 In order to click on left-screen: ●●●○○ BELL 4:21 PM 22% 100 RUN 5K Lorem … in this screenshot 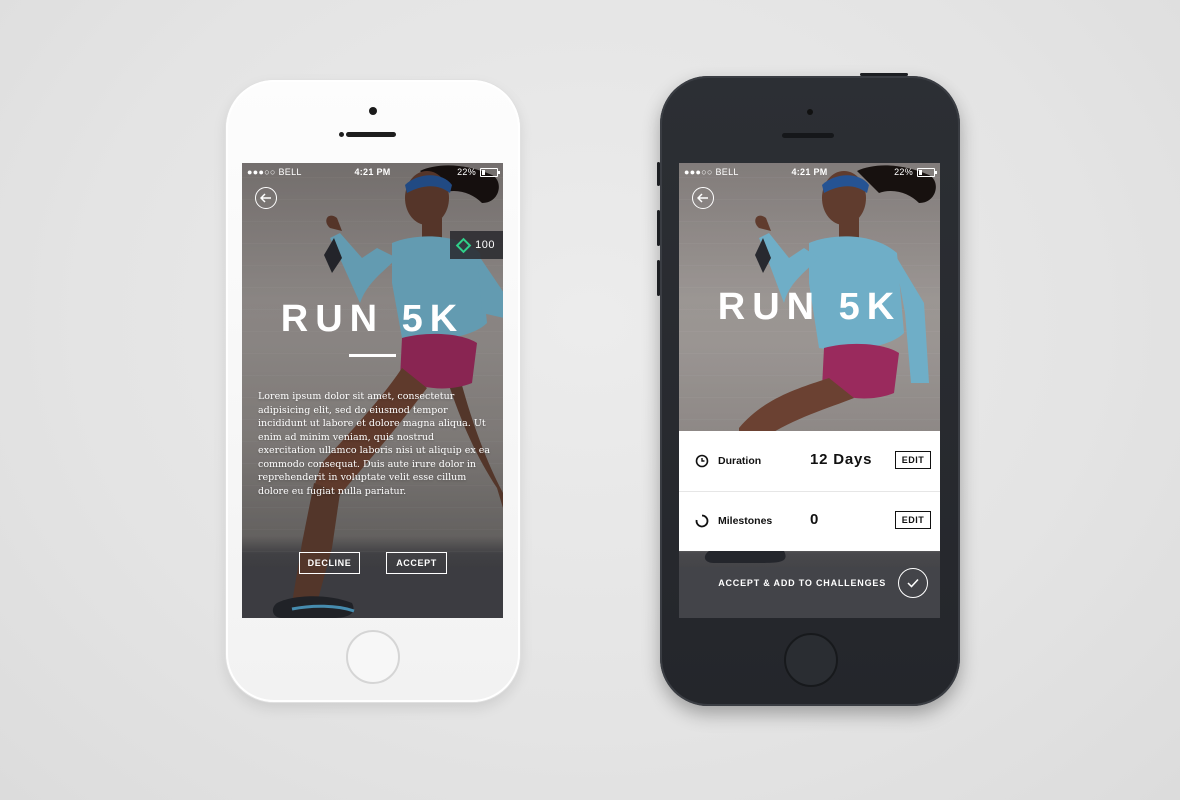, I will do `click(372, 390)`.